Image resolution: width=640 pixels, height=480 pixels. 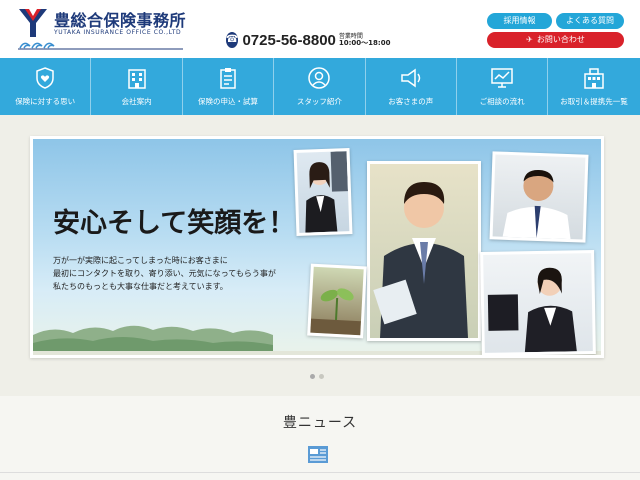 I want to click on clipboard-icon, so click(x=228, y=78).